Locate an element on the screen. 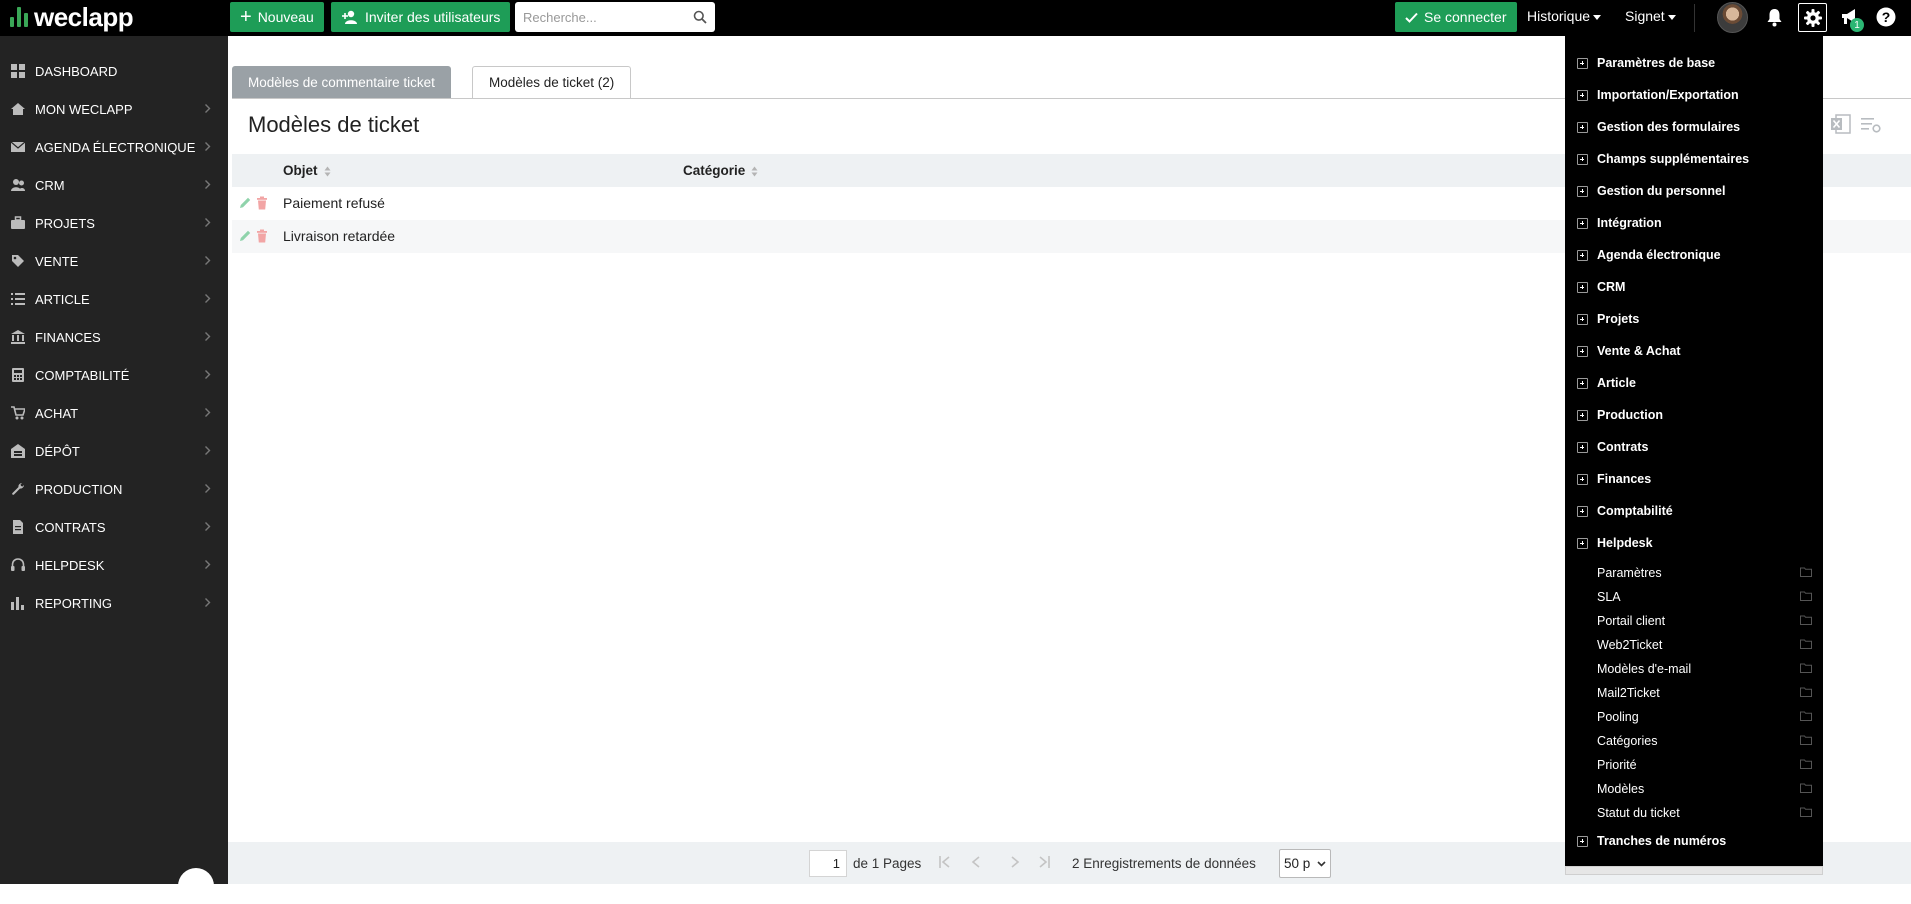  new-button: + Nouveau is located at coordinates (277, 17).